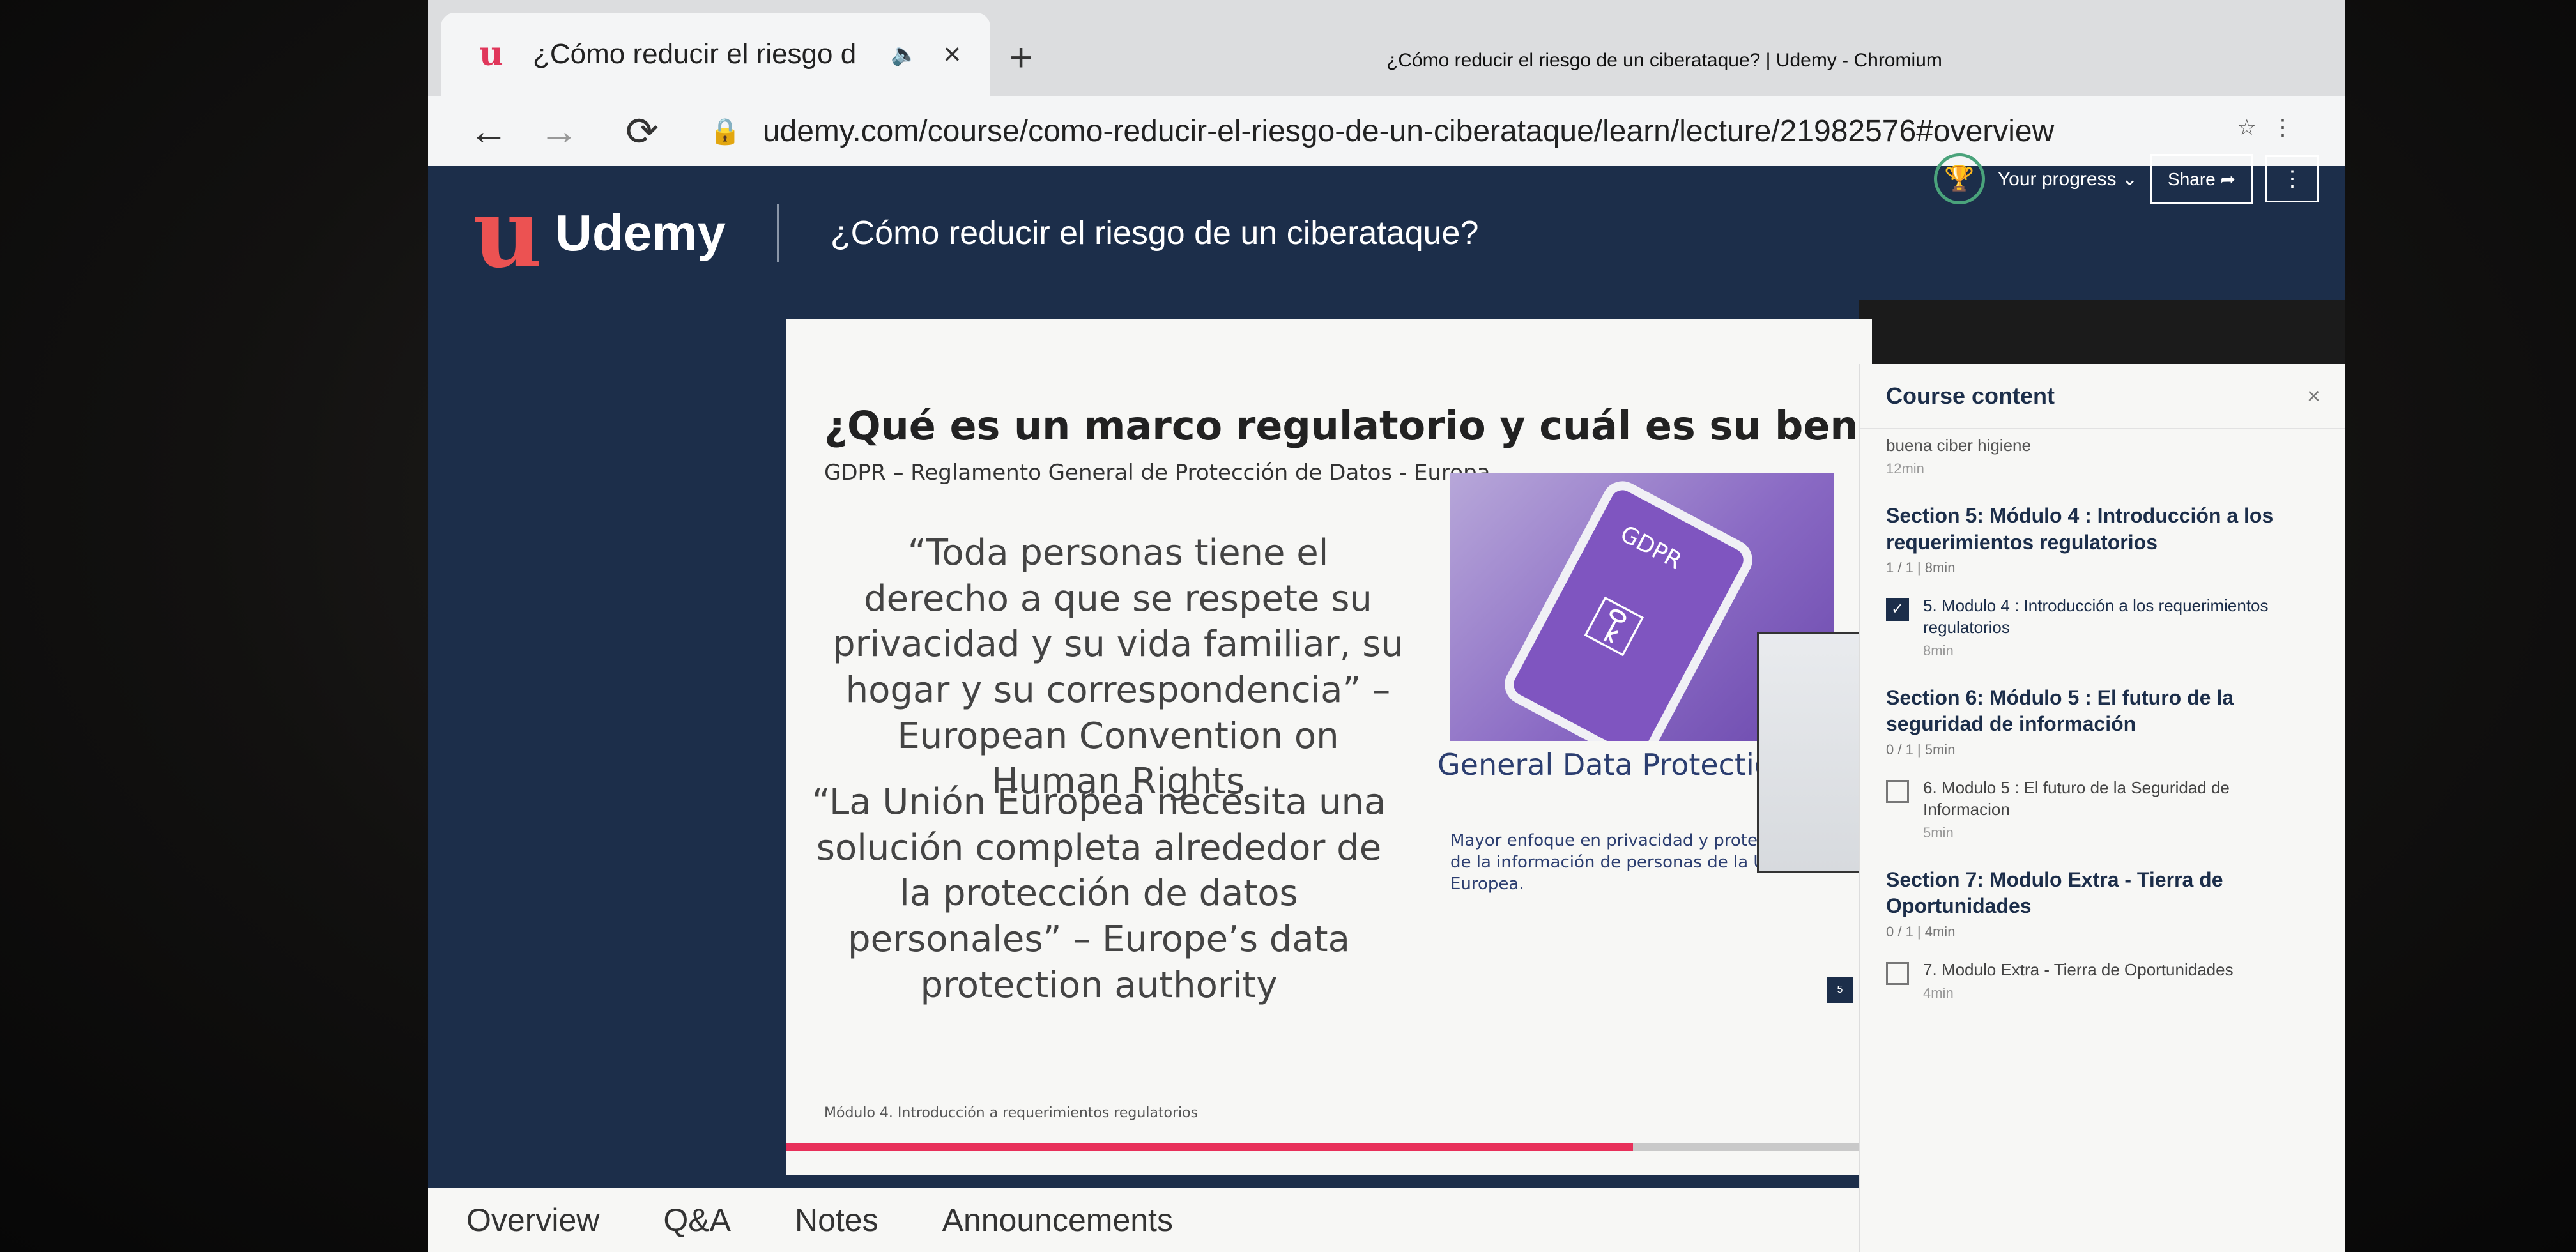  What do you see at coordinates (1840, 990) in the screenshot?
I see `slide-page-number: 5` at bounding box center [1840, 990].